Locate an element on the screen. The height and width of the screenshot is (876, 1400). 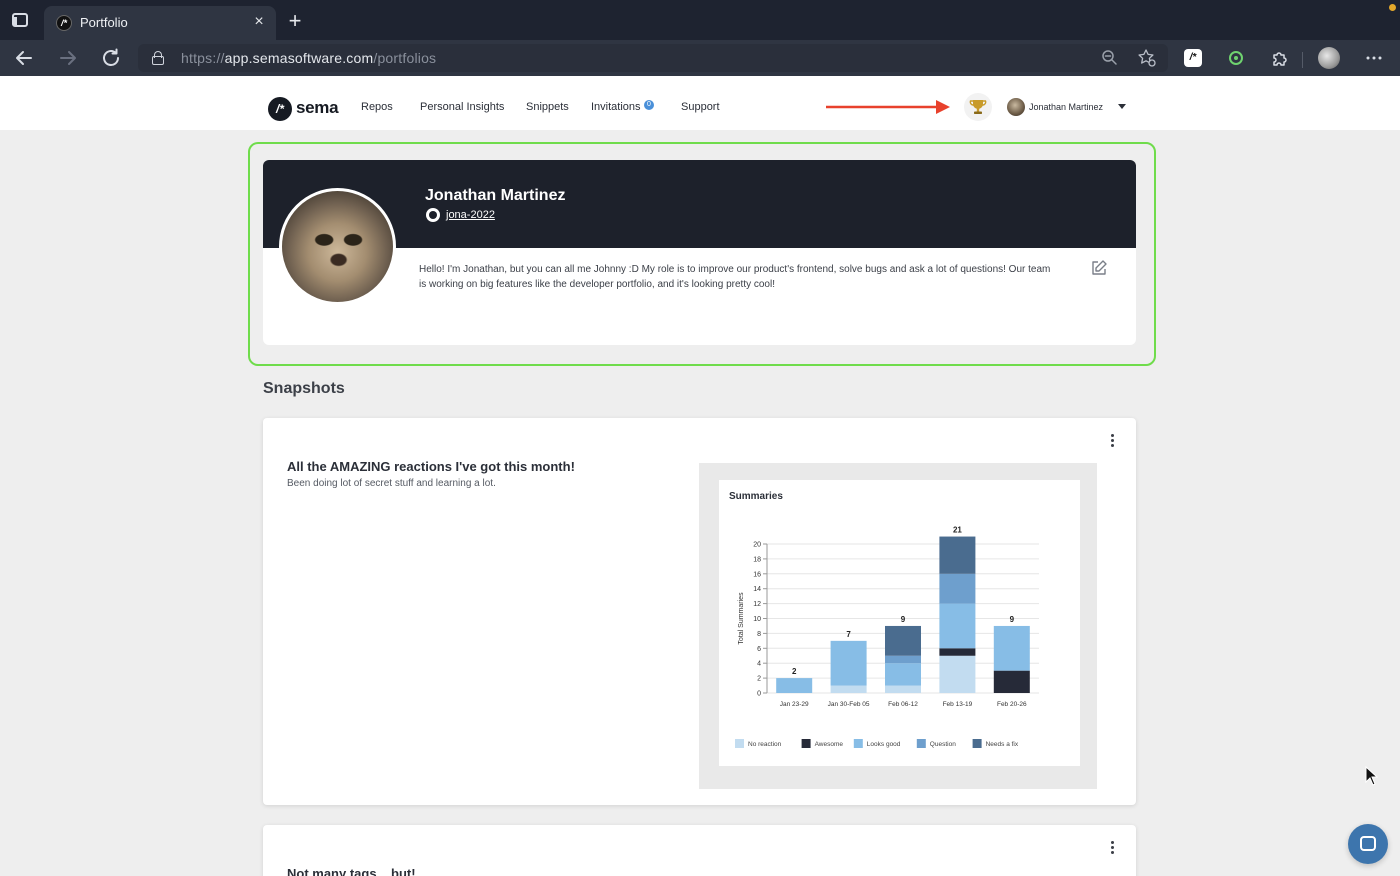
more-icon is located at coordinates (1374, 58).